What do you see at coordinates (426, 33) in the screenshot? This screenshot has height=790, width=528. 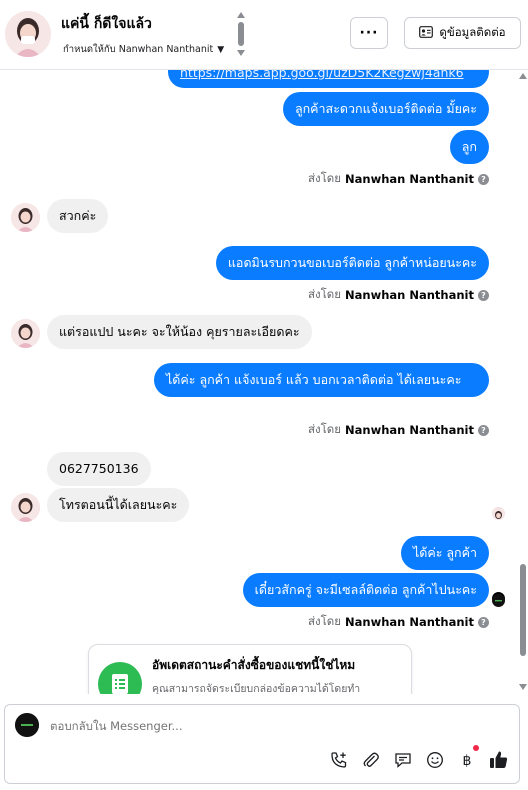 I see `contact-card-icon` at bounding box center [426, 33].